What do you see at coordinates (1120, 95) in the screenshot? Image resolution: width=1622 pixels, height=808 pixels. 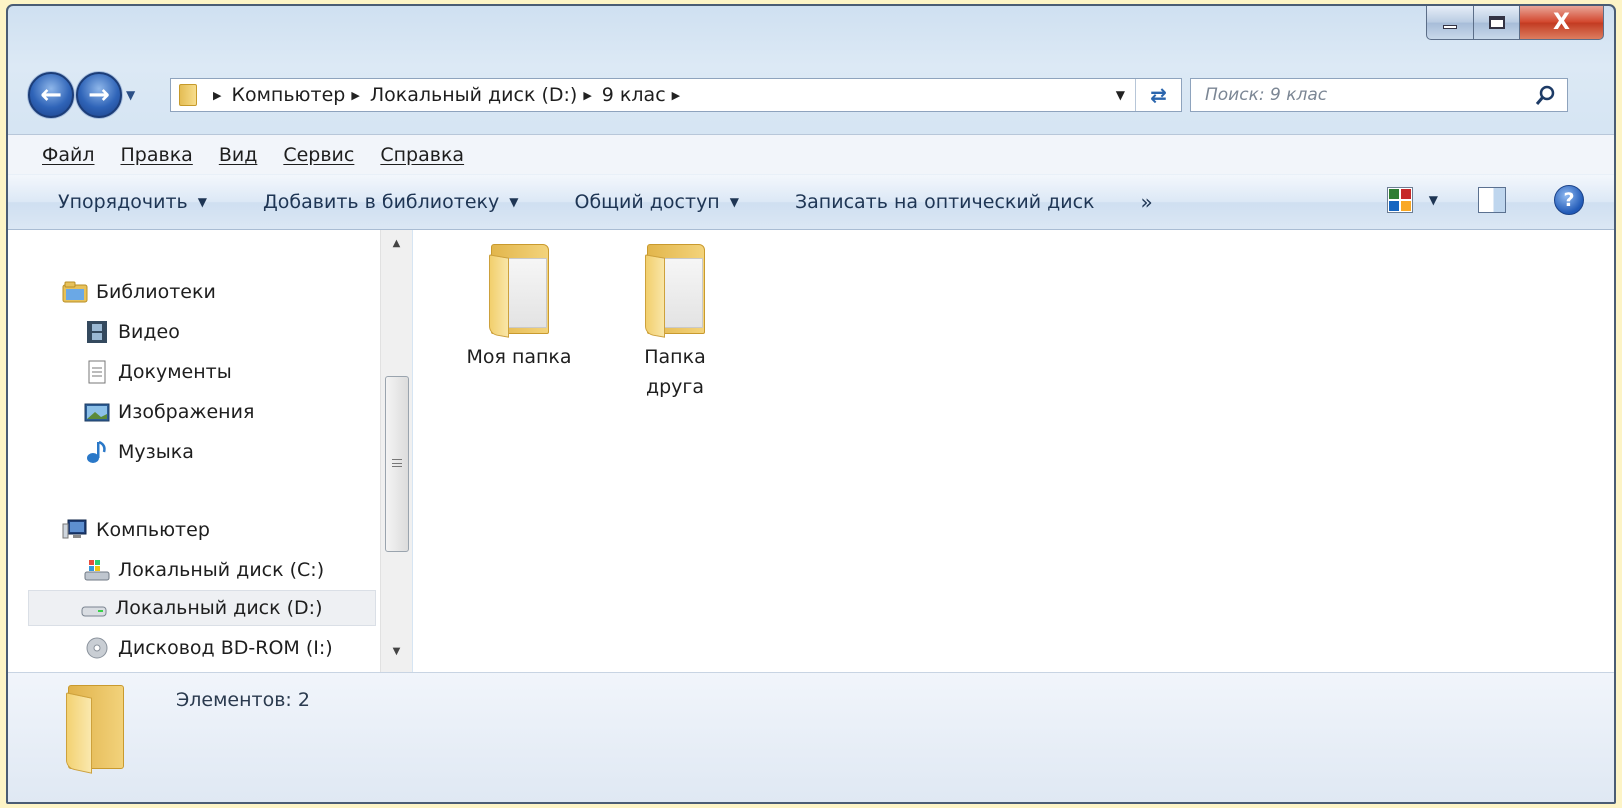 I see `address-dropdown-icon: ▼` at bounding box center [1120, 95].